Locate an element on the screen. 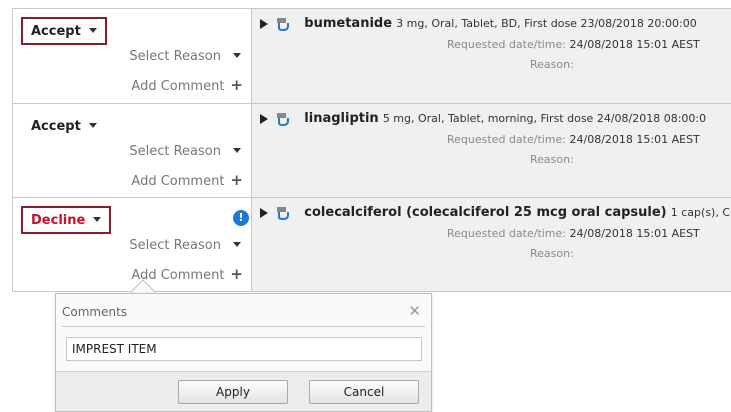 This screenshot has width=731, height=412. popup-footer: Apply Cancel is located at coordinates (243, 391).